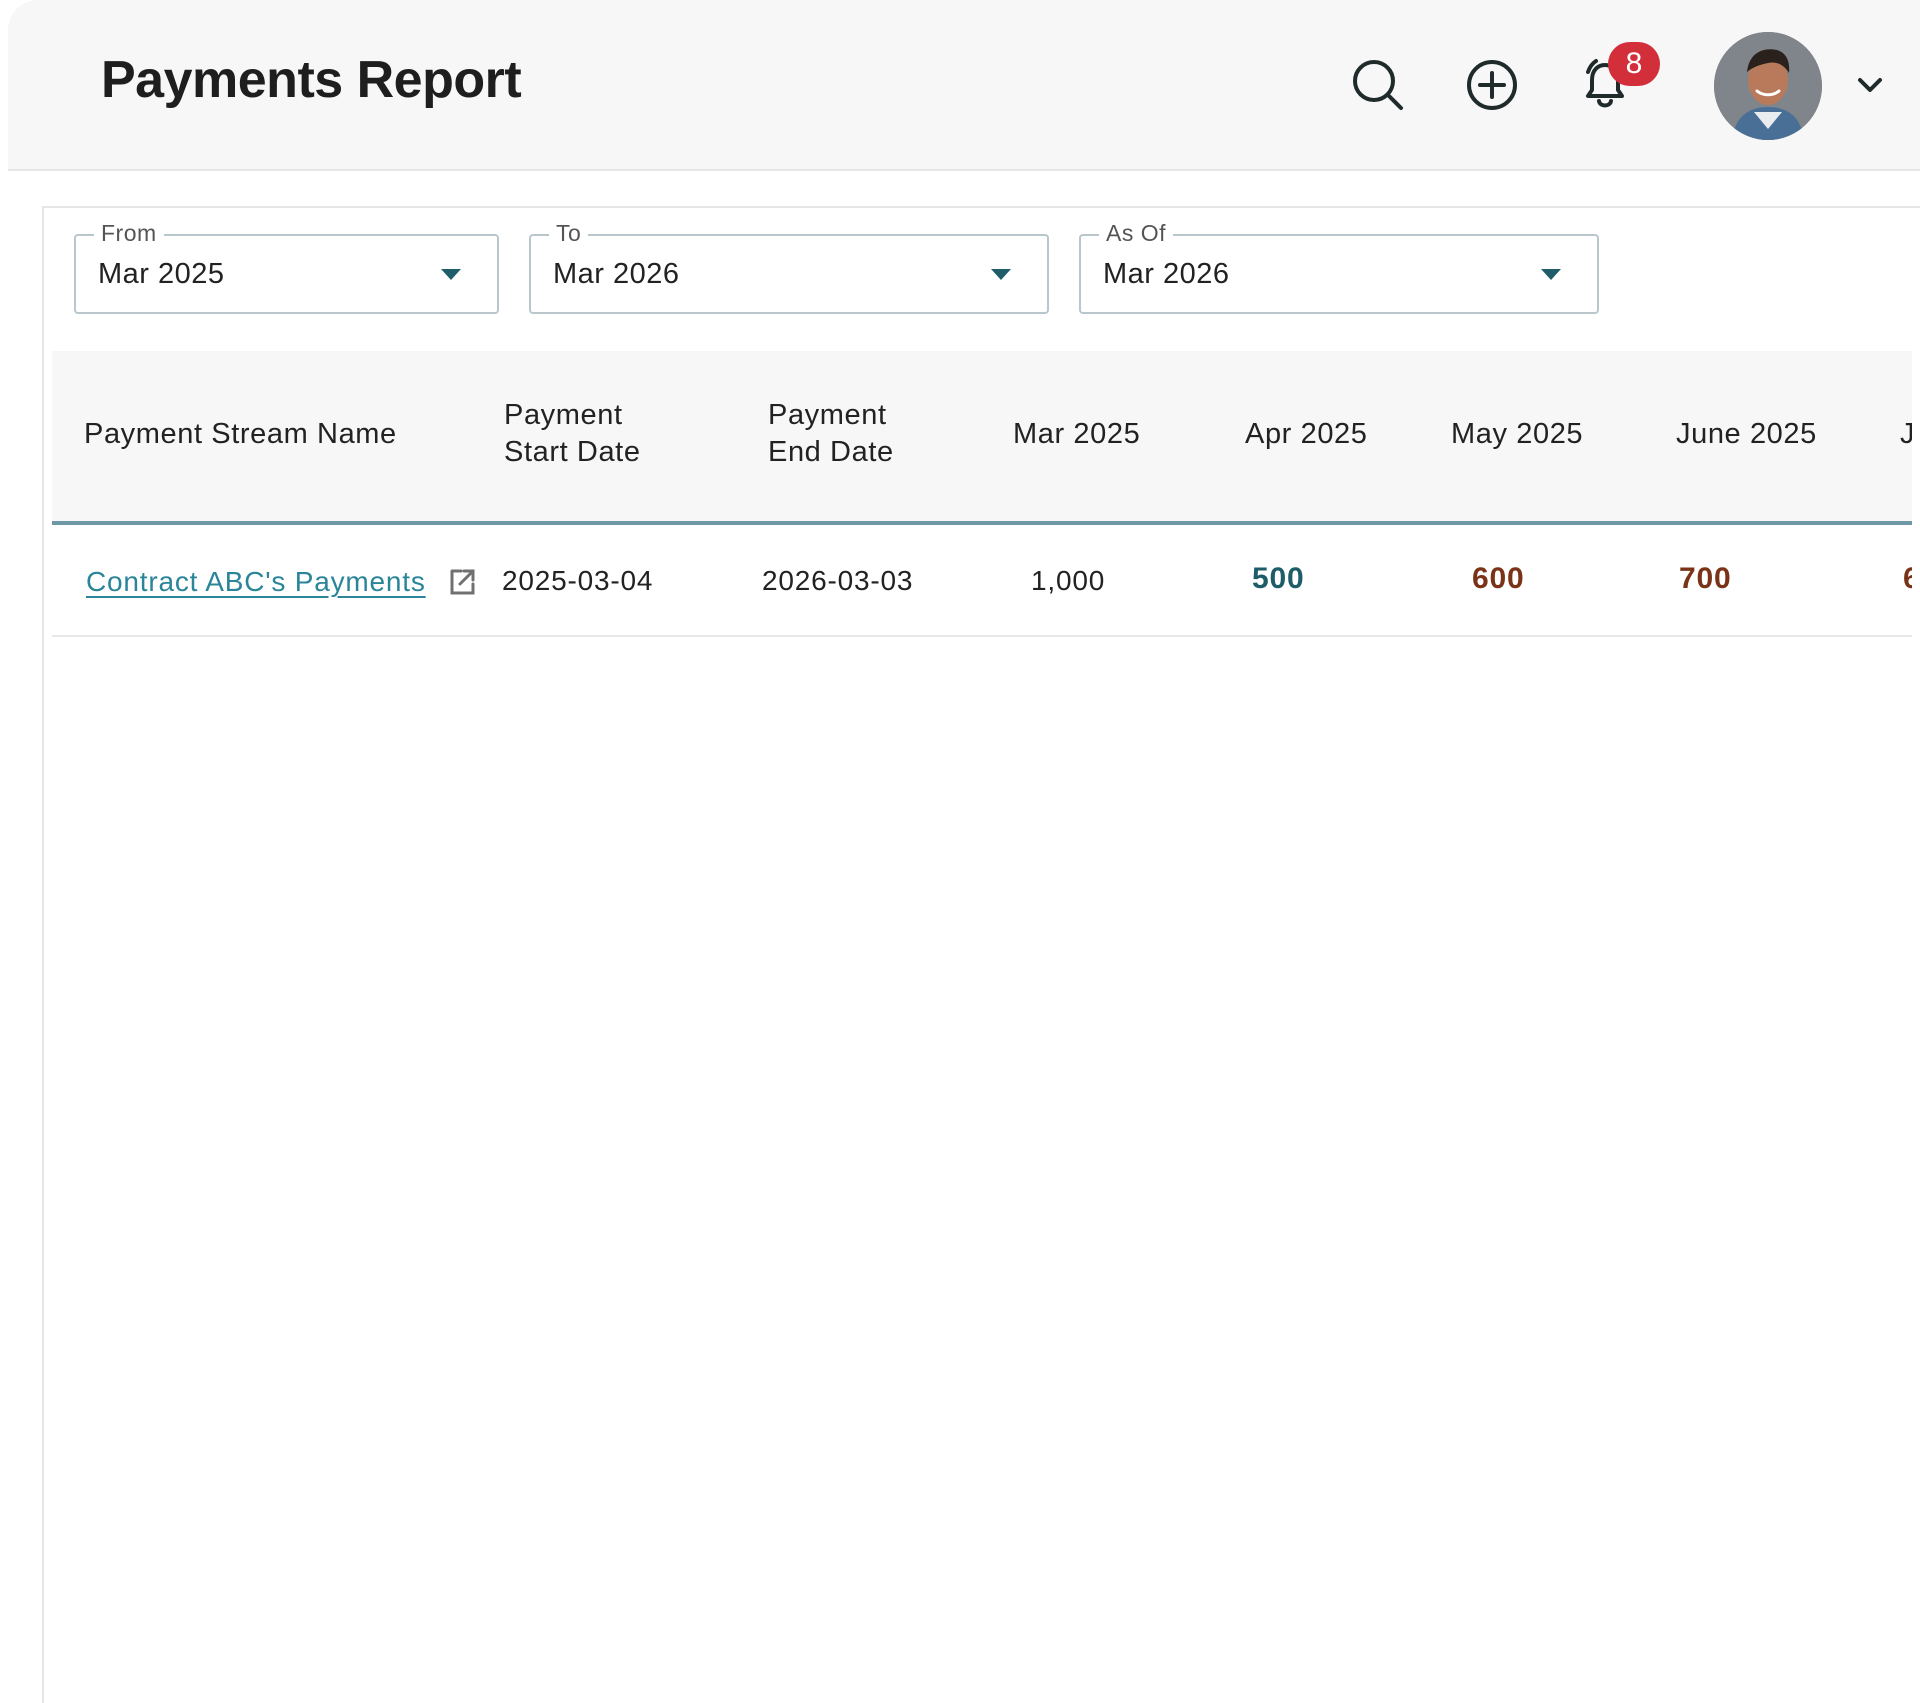 The height and width of the screenshot is (1703, 1920). I want to click on column-header-line: Start Date, so click(572, 452).